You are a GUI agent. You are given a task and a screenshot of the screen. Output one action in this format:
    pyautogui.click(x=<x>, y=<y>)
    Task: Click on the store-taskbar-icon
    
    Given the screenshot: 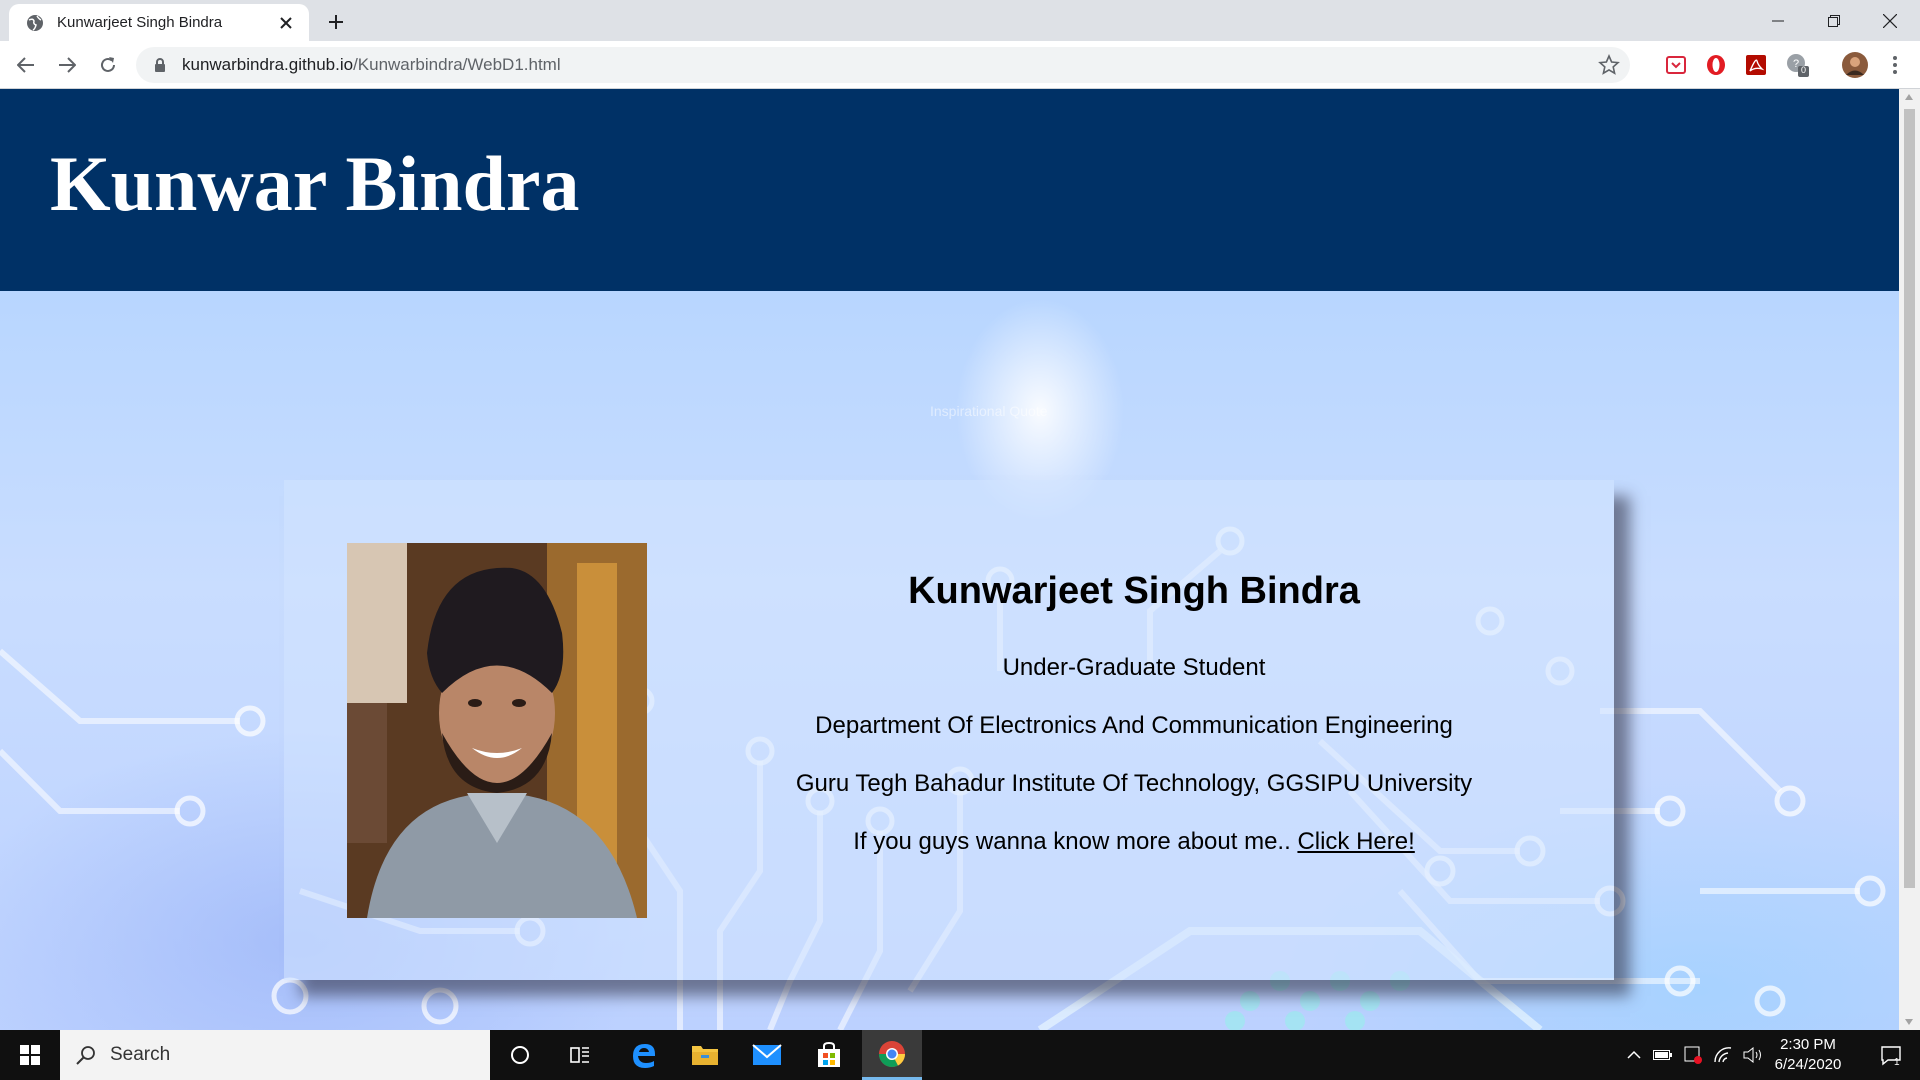 What is the action you would take?
    pyautogui.click(x=829, y=1055)
    